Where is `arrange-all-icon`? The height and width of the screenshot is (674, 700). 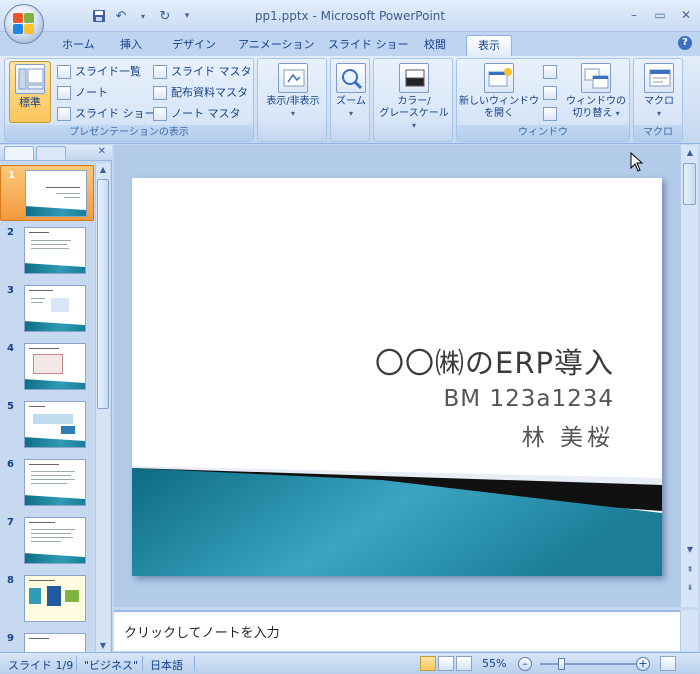 arrange-all-icon is located at coordinates (550, 72).